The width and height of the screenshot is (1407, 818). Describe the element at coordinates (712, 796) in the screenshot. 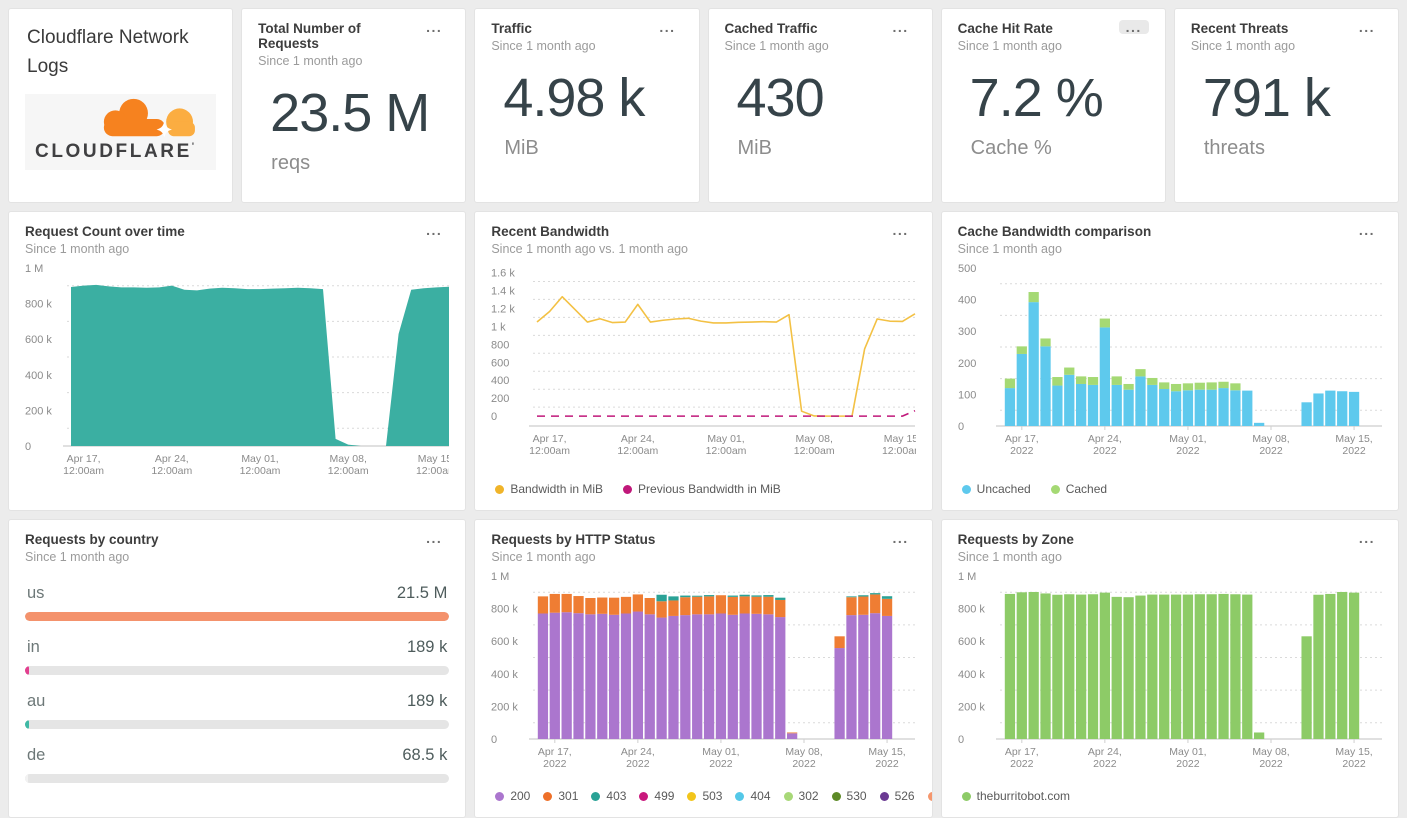

I see `legend-label: 503` at that location.